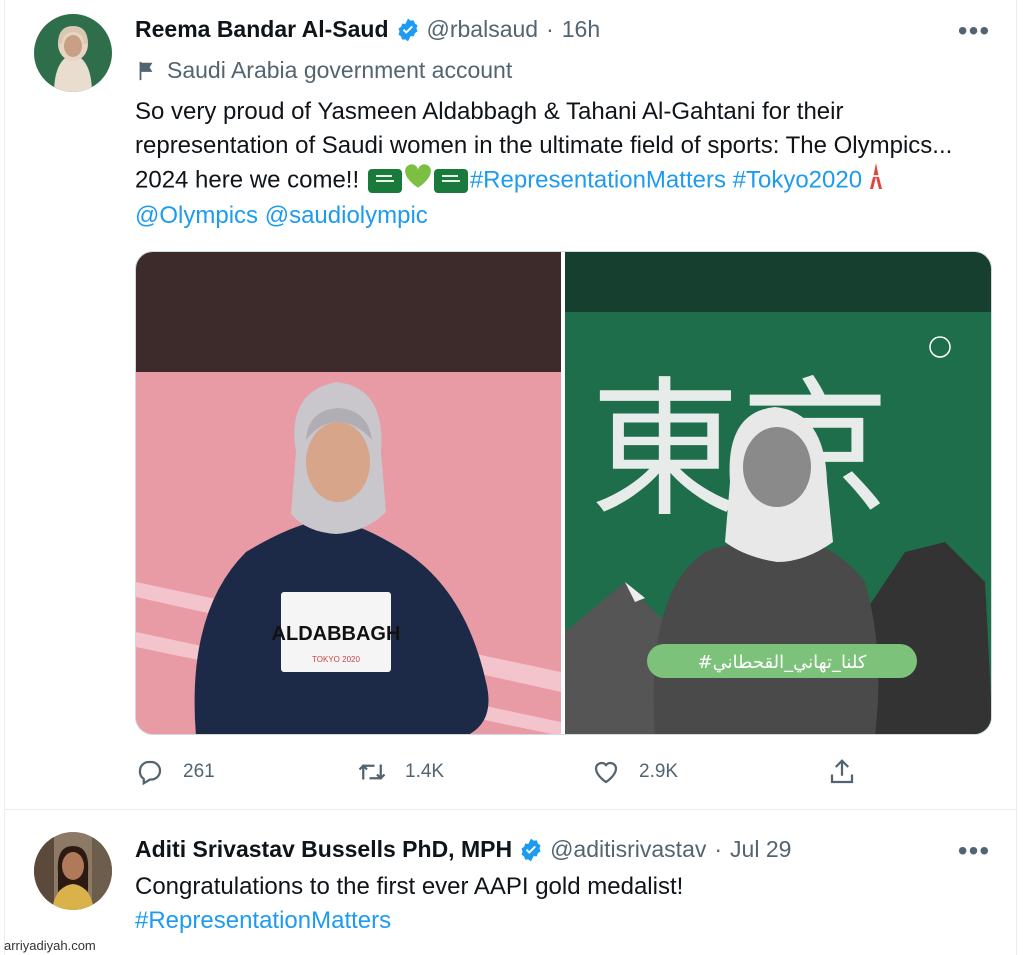 The height and width of the screenshot is (955, 1024). I want to click on timestamp: 16h, so click(581, 29).